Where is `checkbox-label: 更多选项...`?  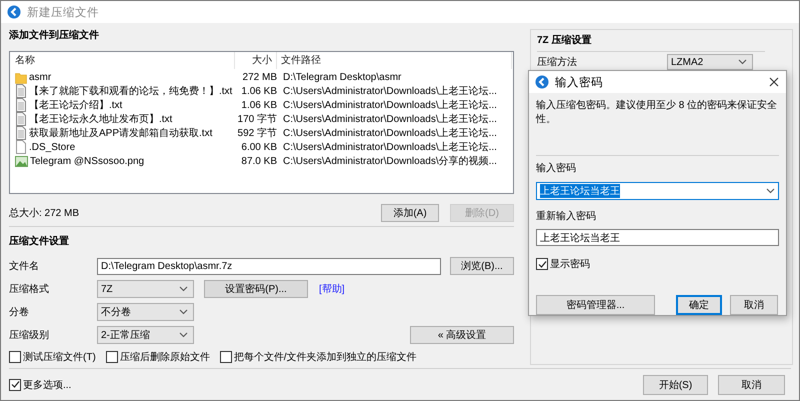
checkbox-label: 更多选项... is located at coordinates (47, 385).